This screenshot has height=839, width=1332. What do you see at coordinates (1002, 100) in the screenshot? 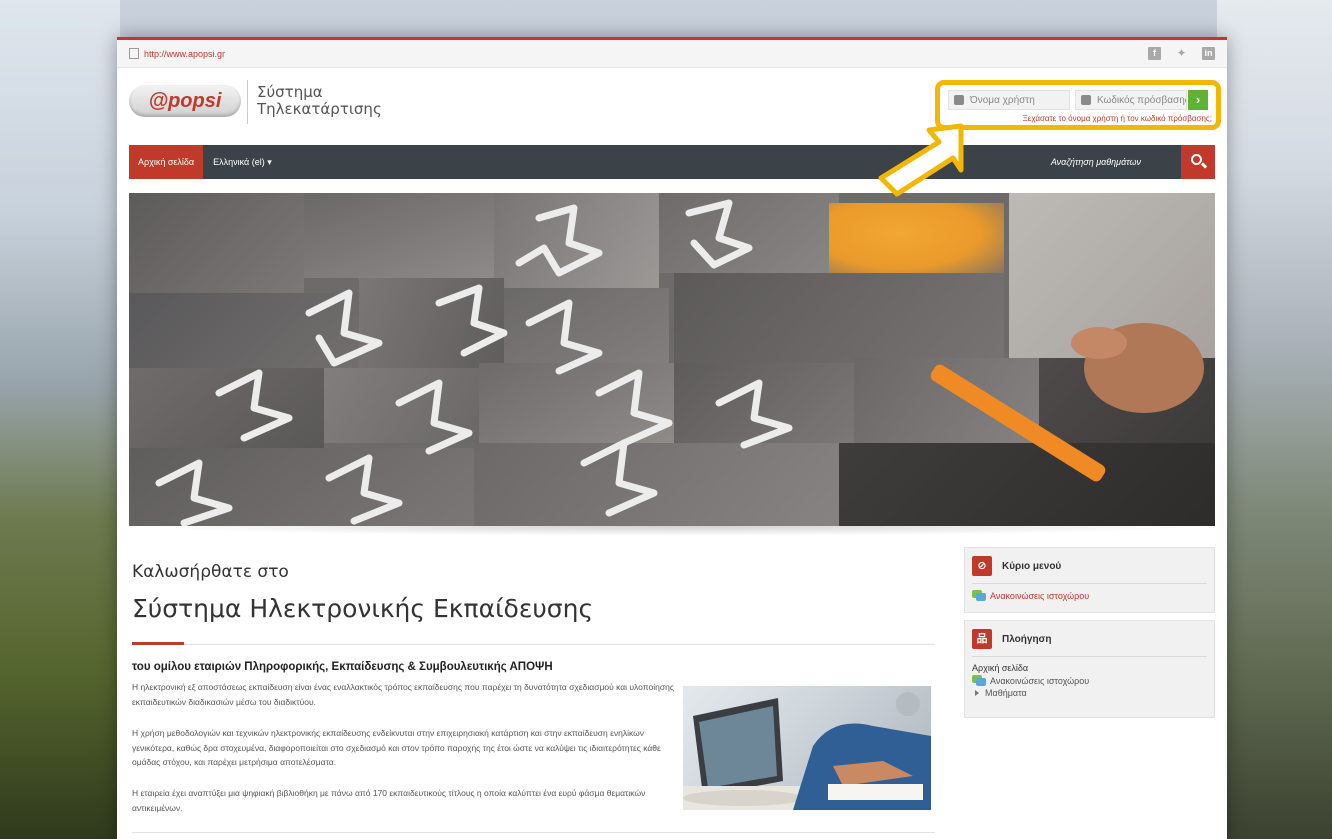
I see `username-placeholder: Όνομα χρήστη` at bounding box center [1002, 100].